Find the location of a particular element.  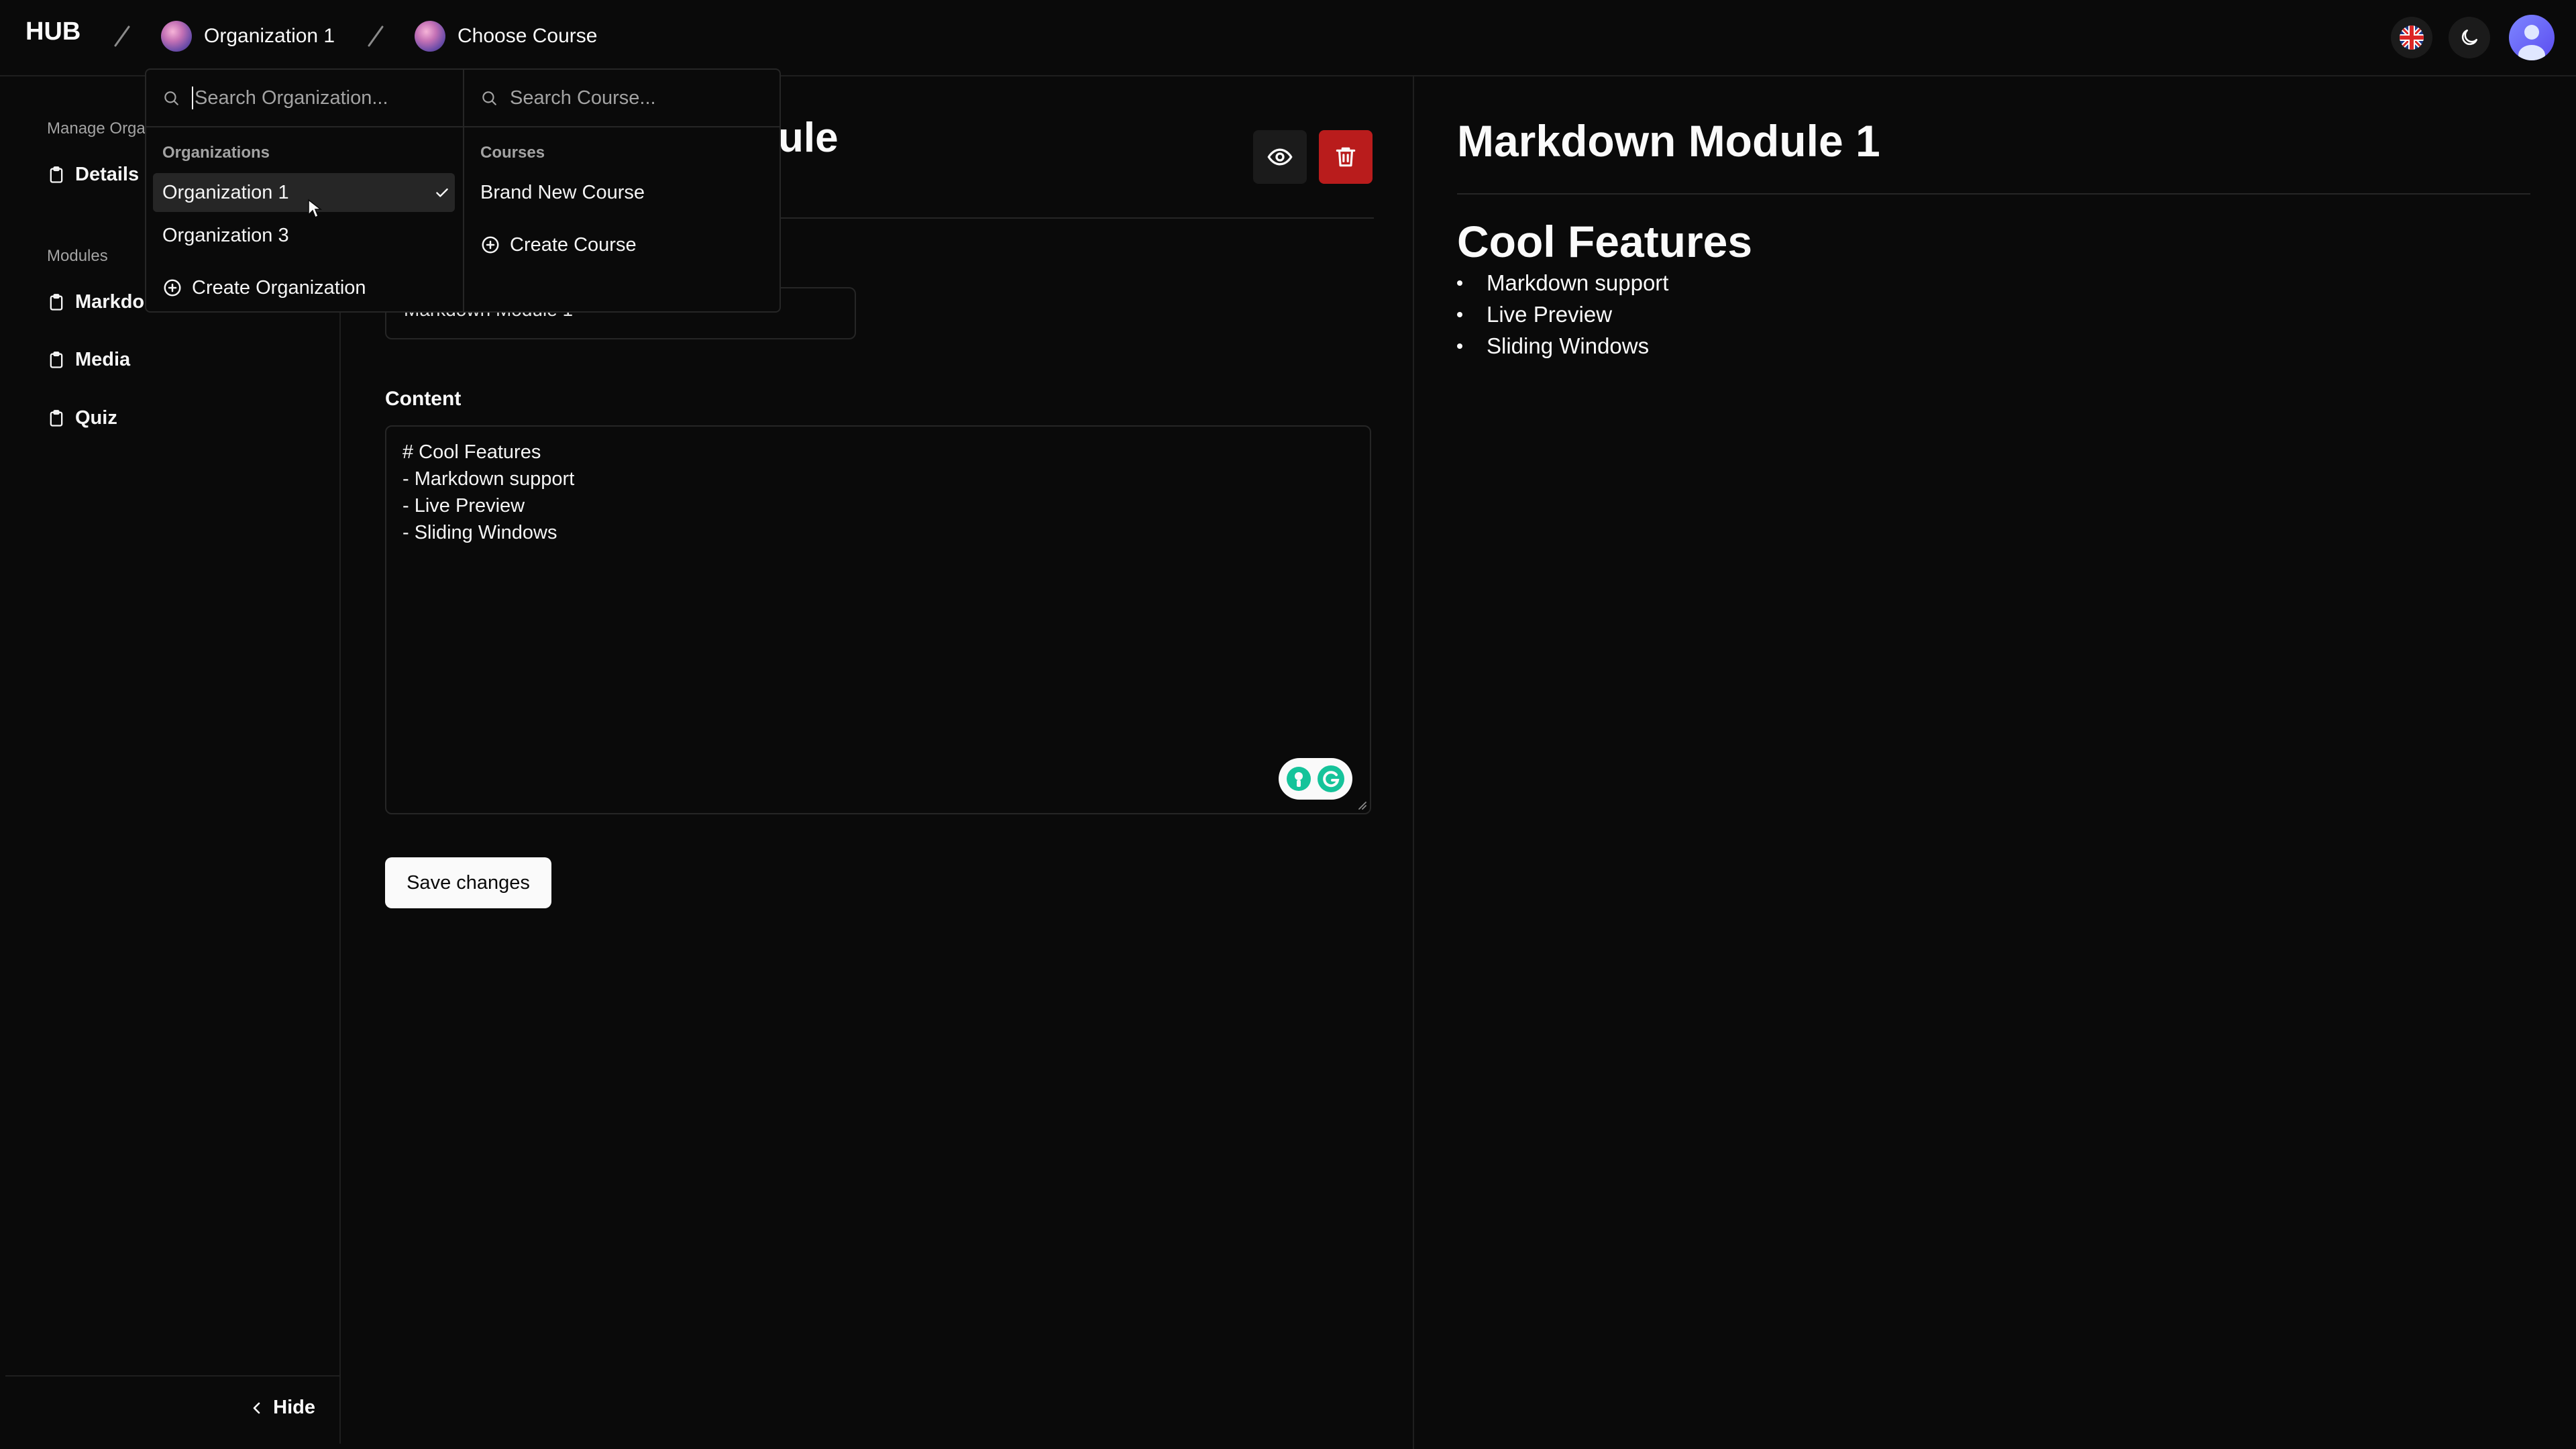

hide-label: Hide is located at coordinates (294, 1407).